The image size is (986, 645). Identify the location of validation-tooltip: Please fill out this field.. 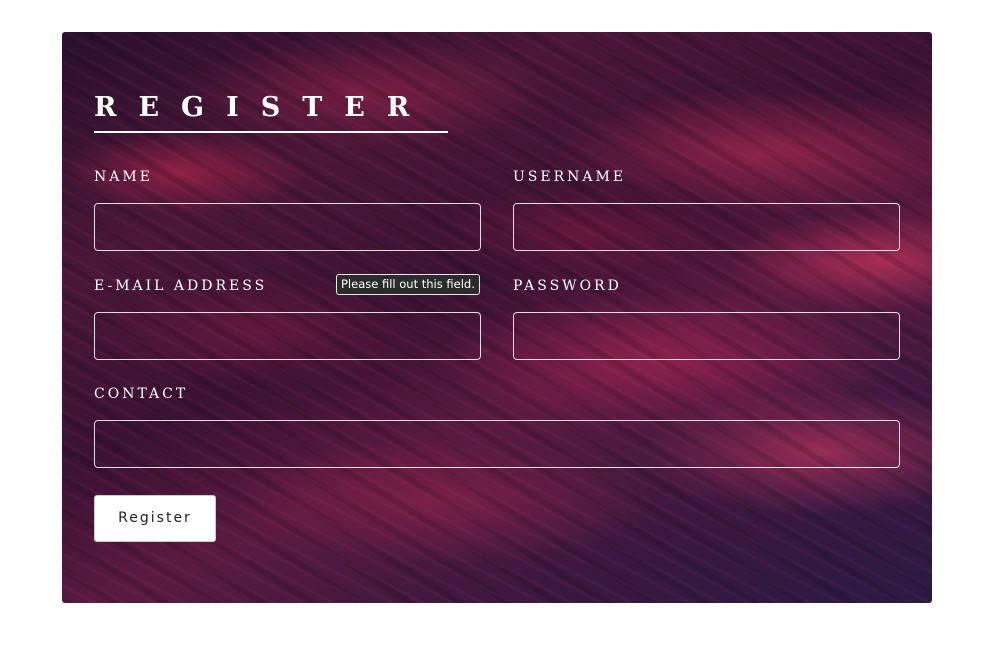
(408, 284).